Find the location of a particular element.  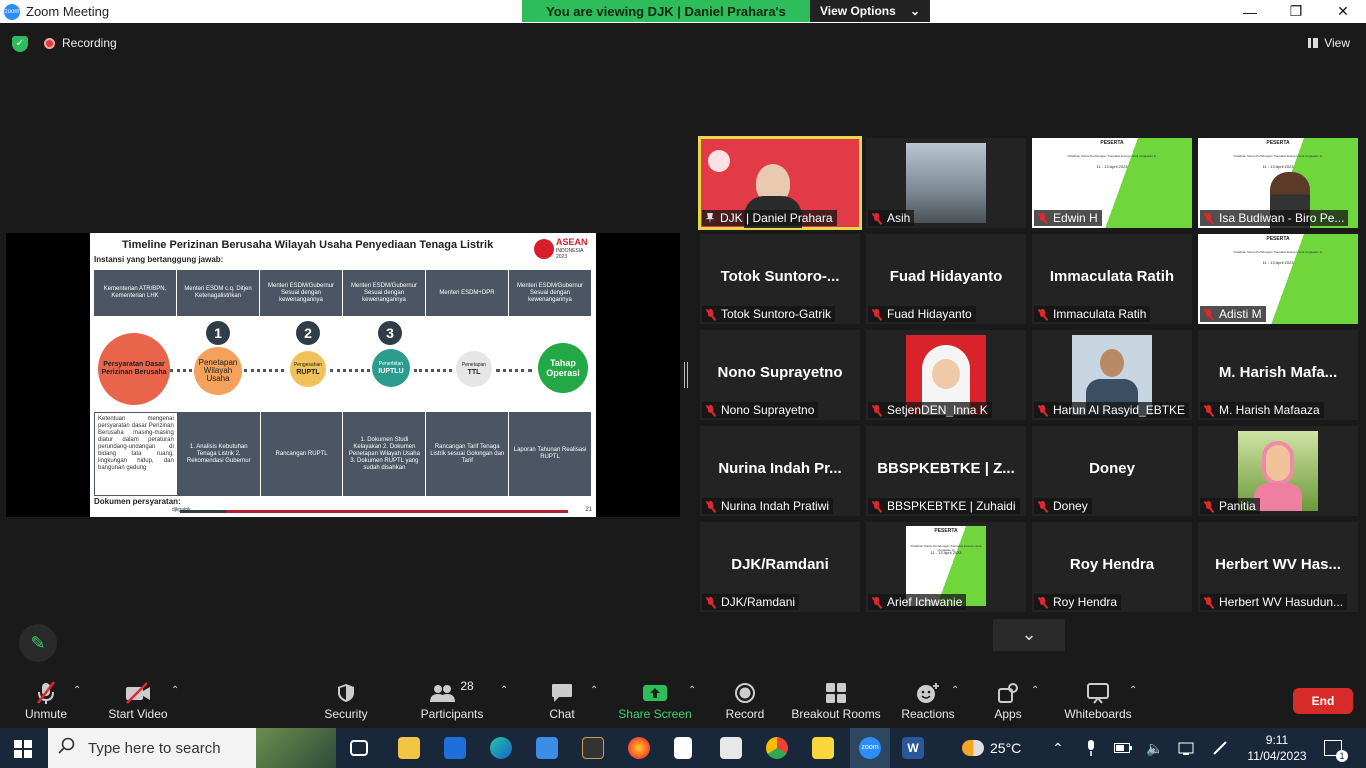

printer-app-icon is located at coordinates (731, 748).